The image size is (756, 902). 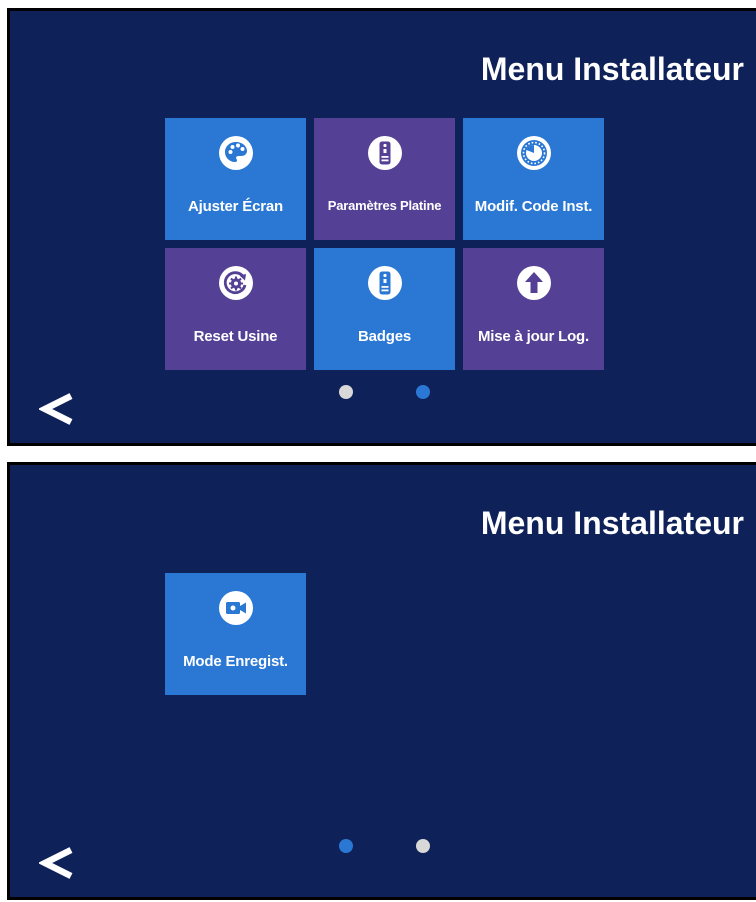 What do you see at coordinates (384, 336) in the screenshot?
I see `tile-label: Badges` at bounding box center [384, 336].